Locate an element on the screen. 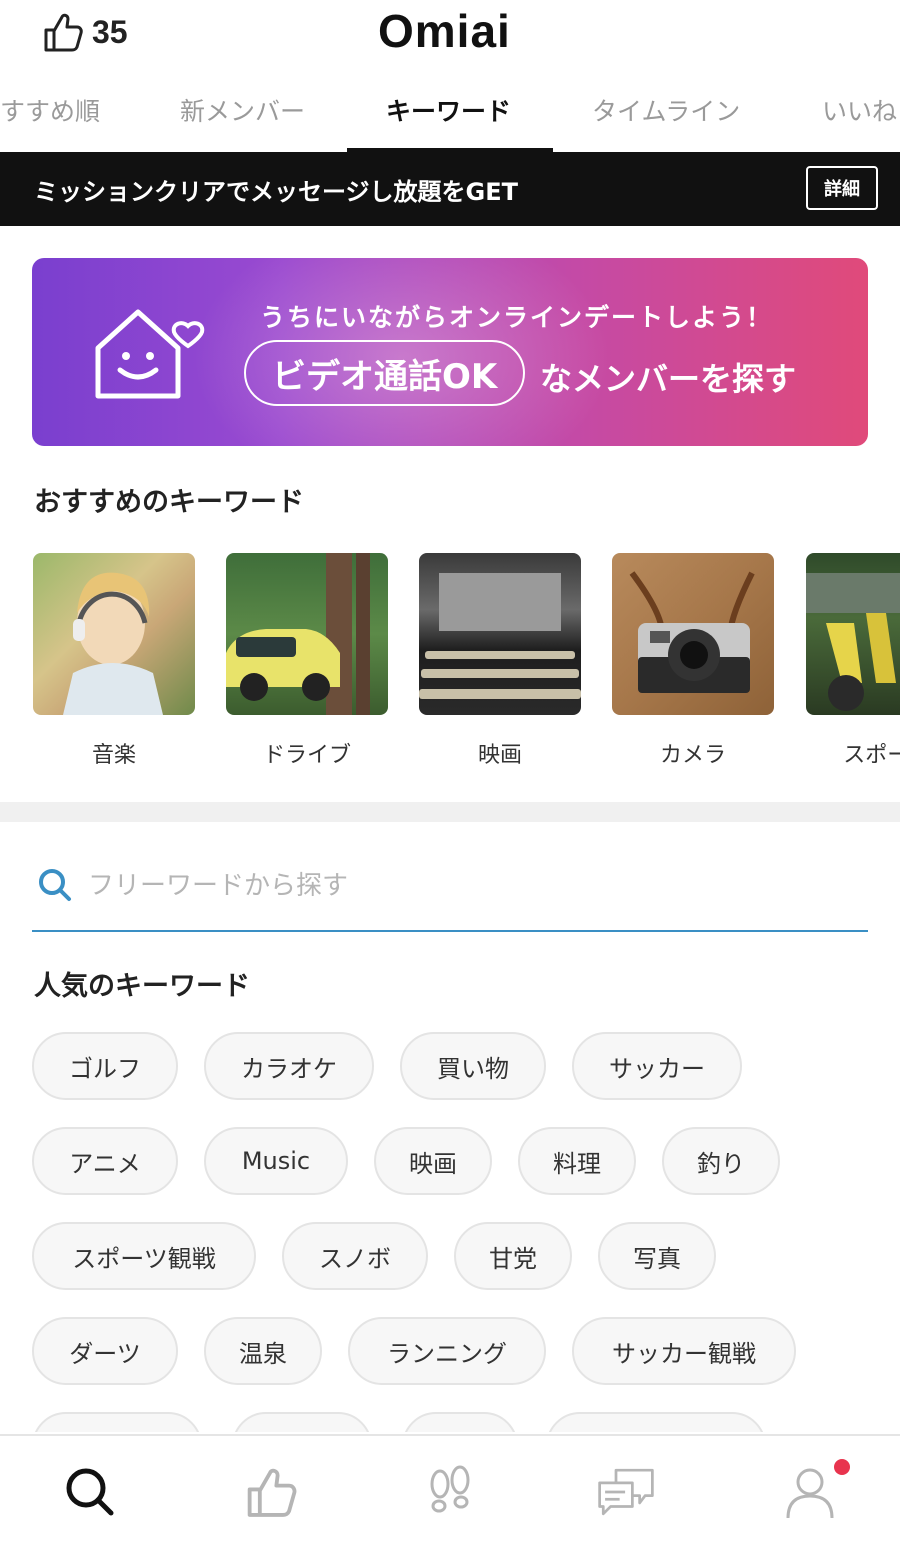  movie-photo is located at coordinates (500, 634).